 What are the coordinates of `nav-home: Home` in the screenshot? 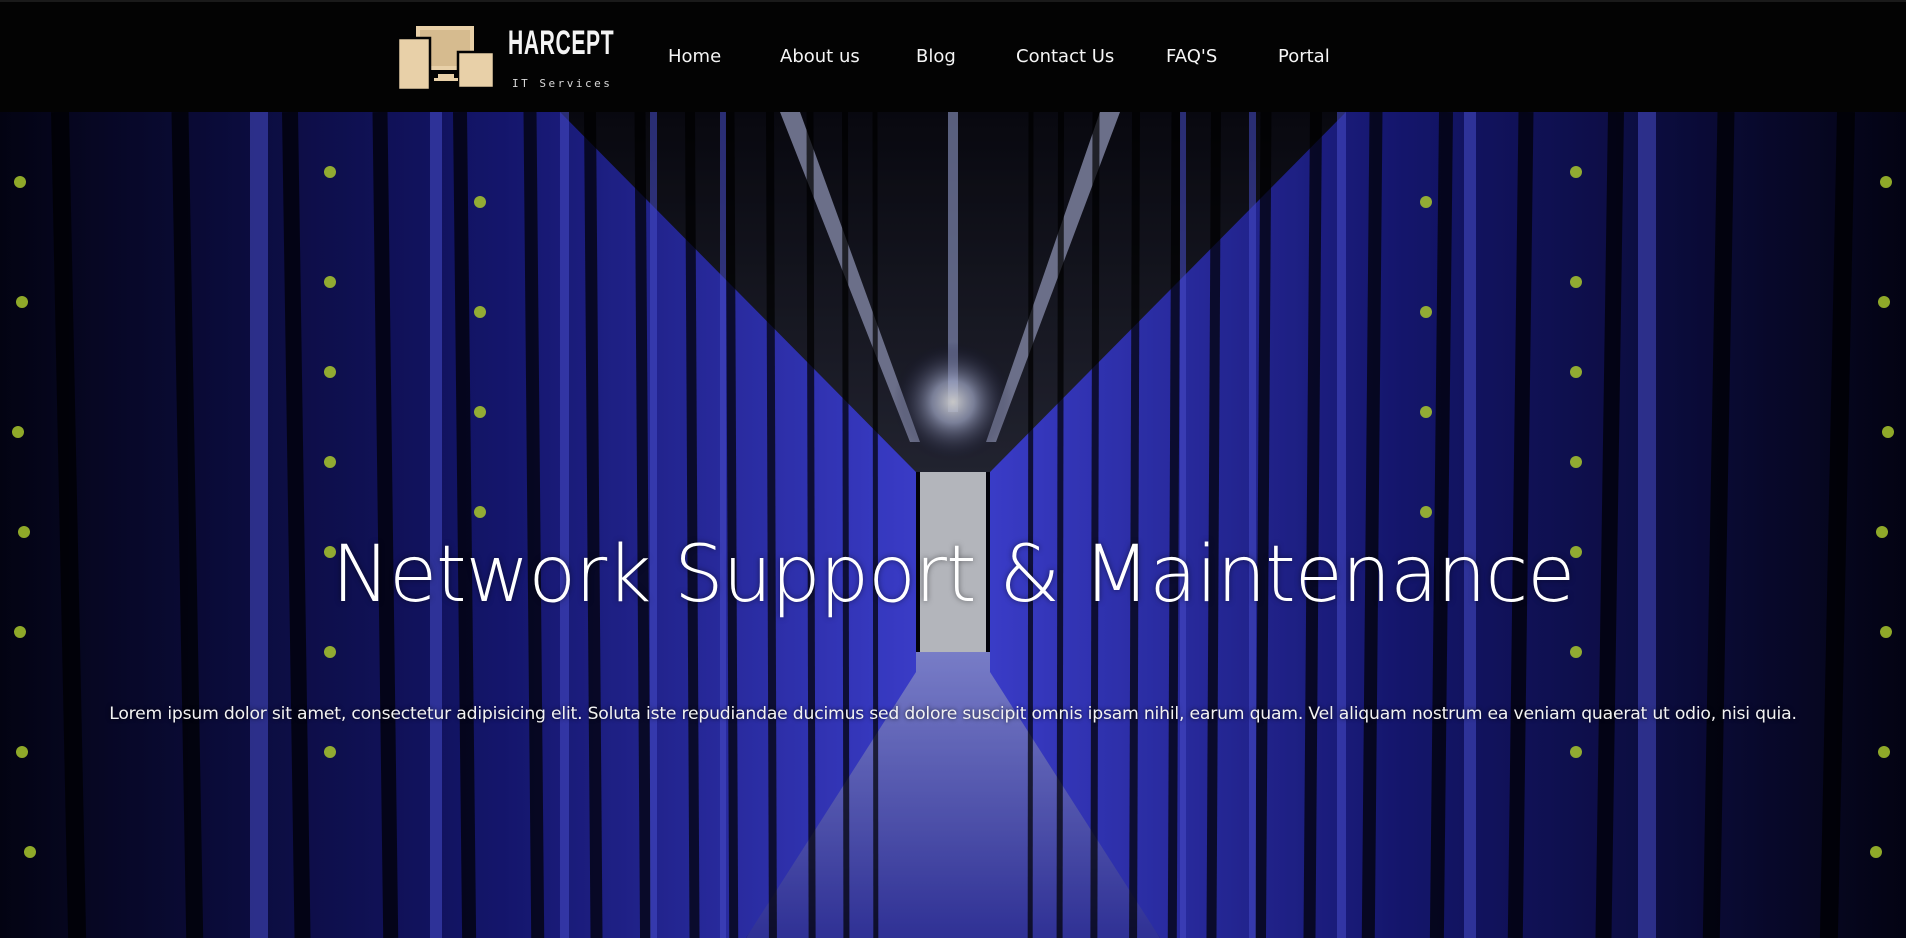 It's located at (694, 56).